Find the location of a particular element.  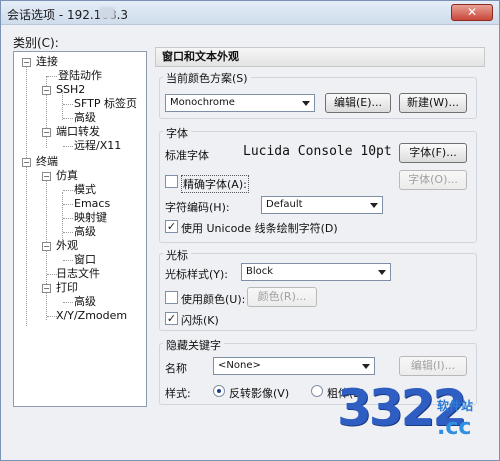

close-icon: ✕ is located at coordinates (472, 12).